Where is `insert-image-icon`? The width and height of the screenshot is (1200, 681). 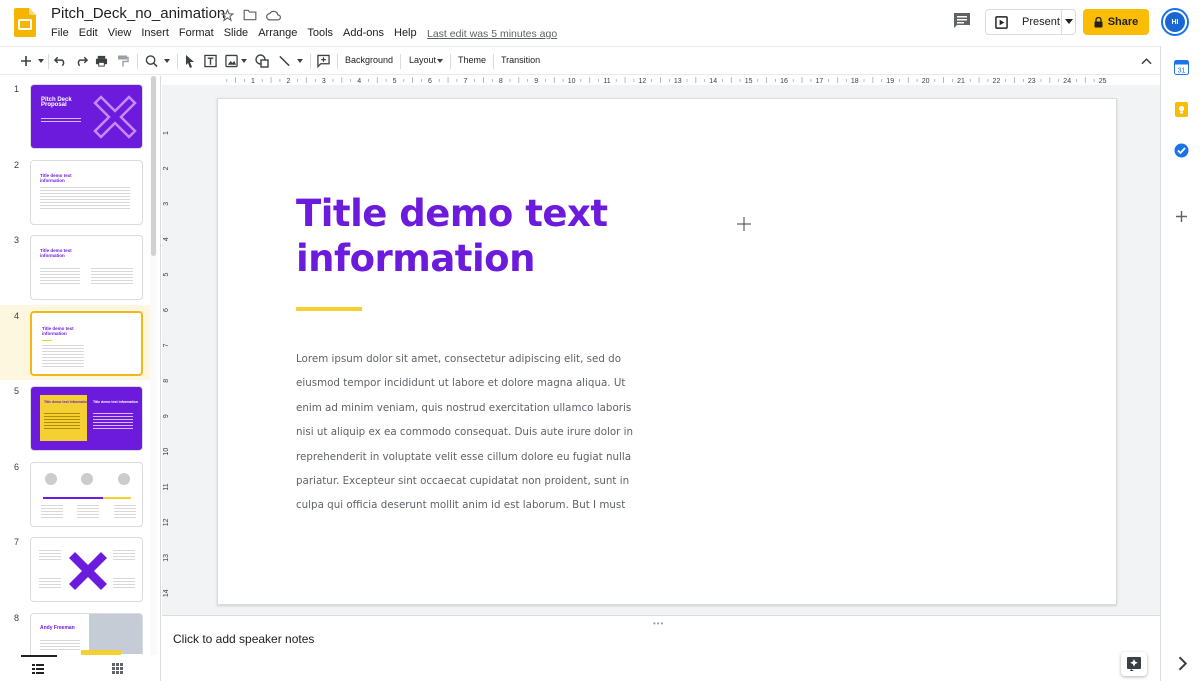 insert-image-icon is located at coordinates (231, 61).